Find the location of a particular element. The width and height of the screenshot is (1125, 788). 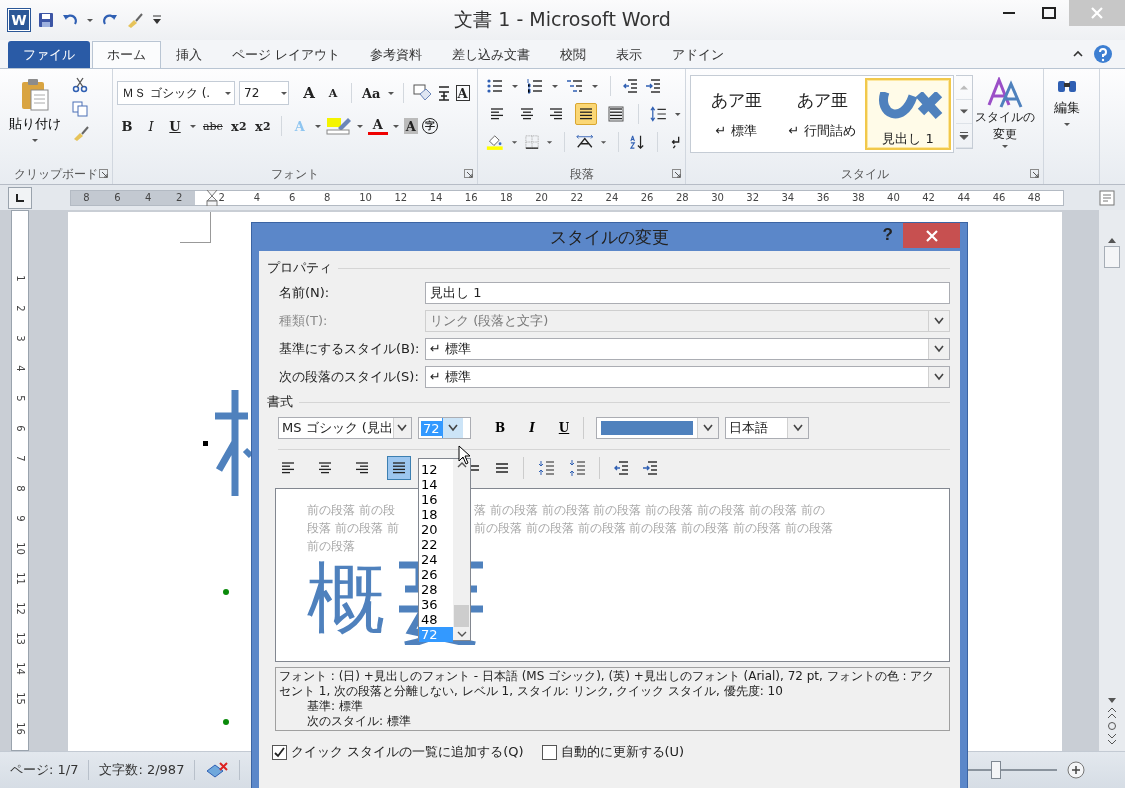

zoom-thumb is located at coordinates (995, 770).